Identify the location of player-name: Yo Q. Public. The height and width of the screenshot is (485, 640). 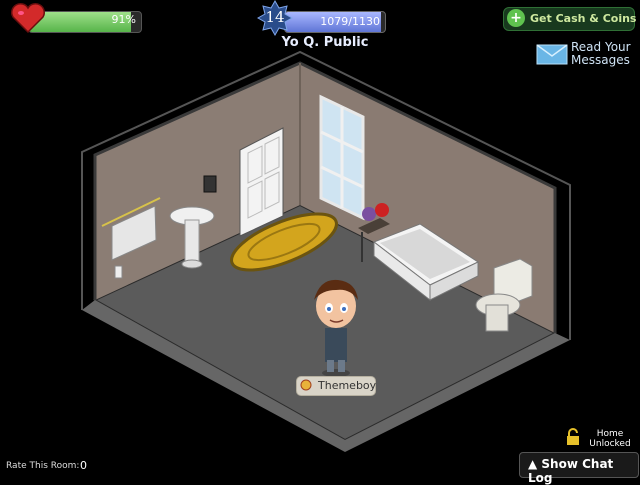
(325, 42).